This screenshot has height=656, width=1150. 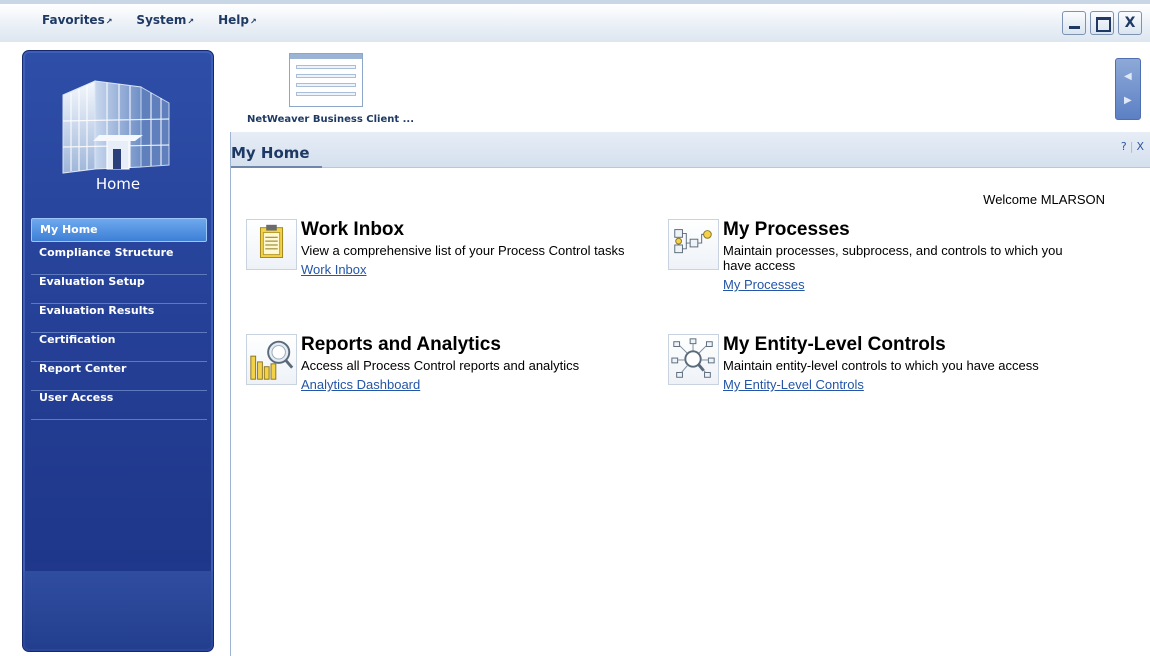 What do you see at coordinates (119, 230) in the screenshot?
I see `sidebar-item-my-home: My Home` at bounding box center [119, 230].